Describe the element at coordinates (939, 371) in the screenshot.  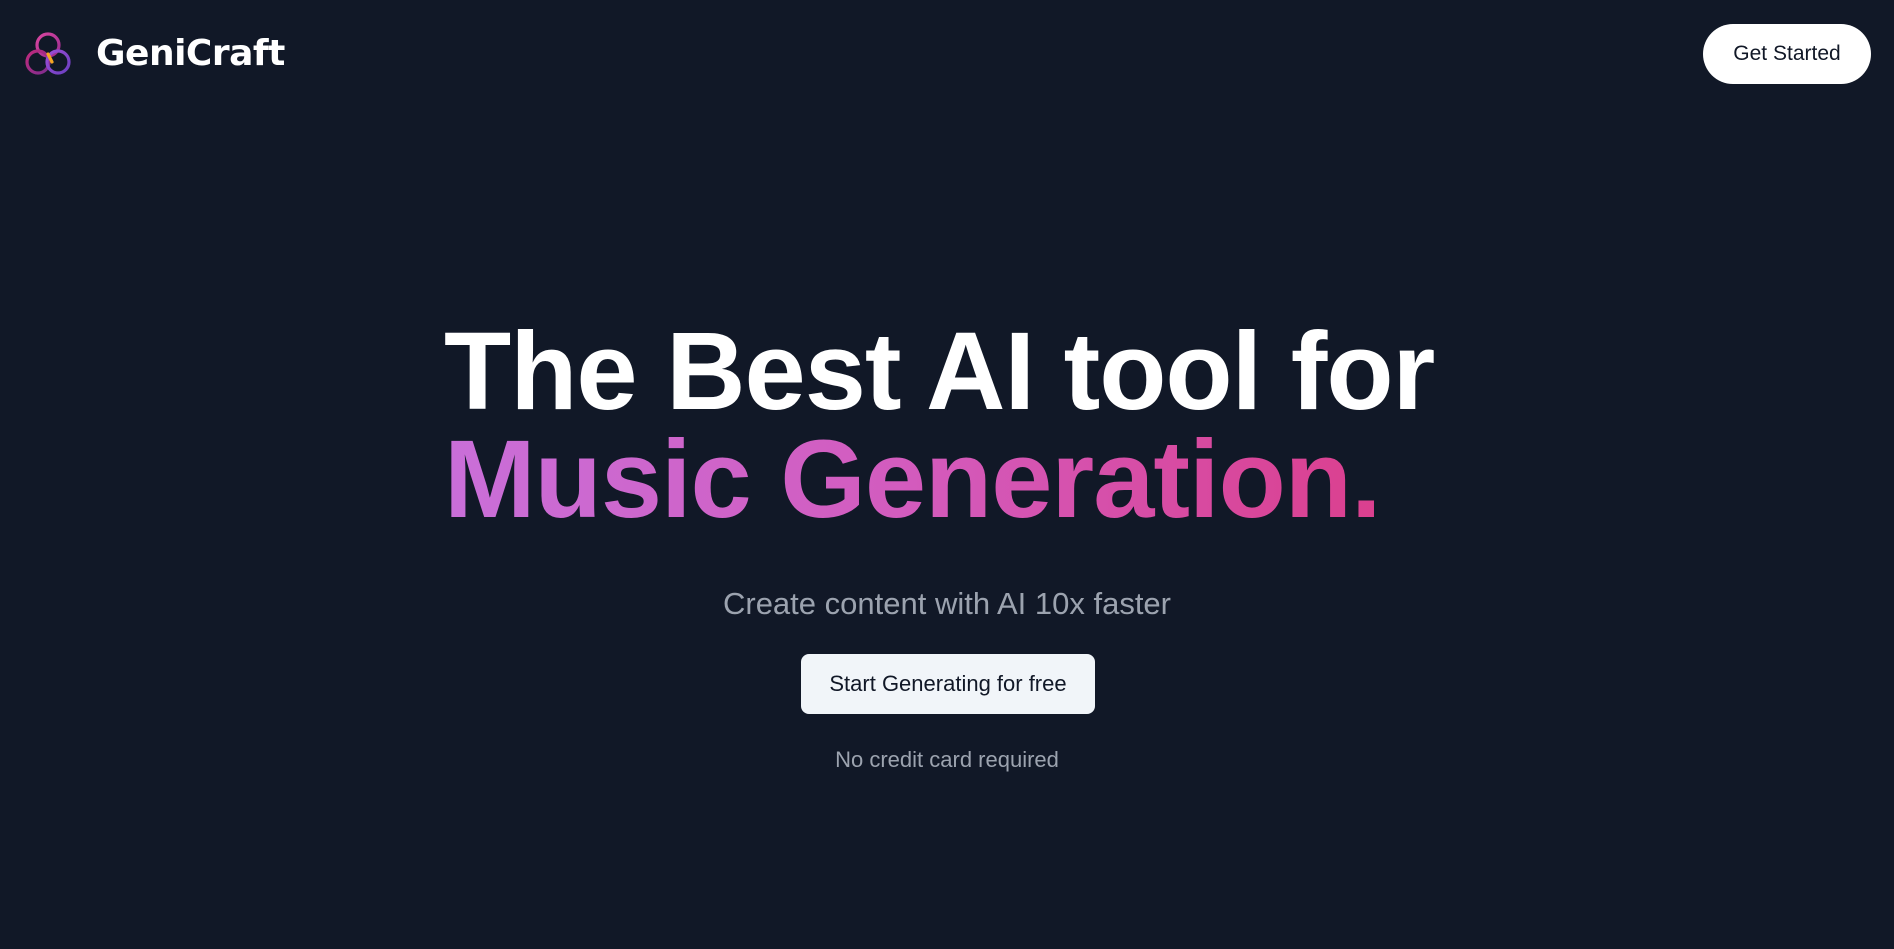
I see `headline-line-1: The Best AI tool for` at that location.